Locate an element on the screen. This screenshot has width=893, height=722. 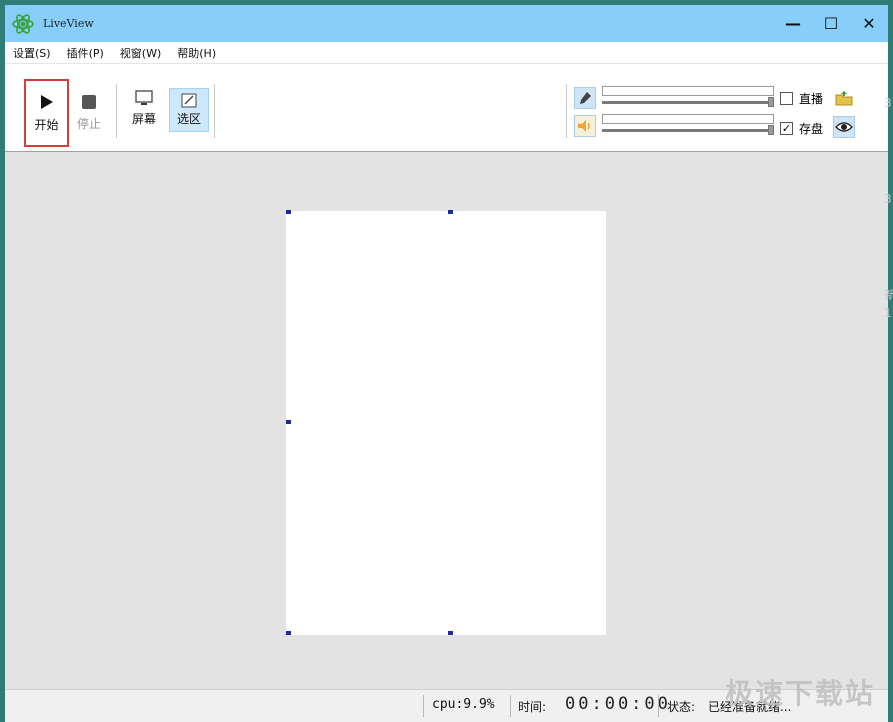
start-button: 开始 is located at coordinates (46, 113).